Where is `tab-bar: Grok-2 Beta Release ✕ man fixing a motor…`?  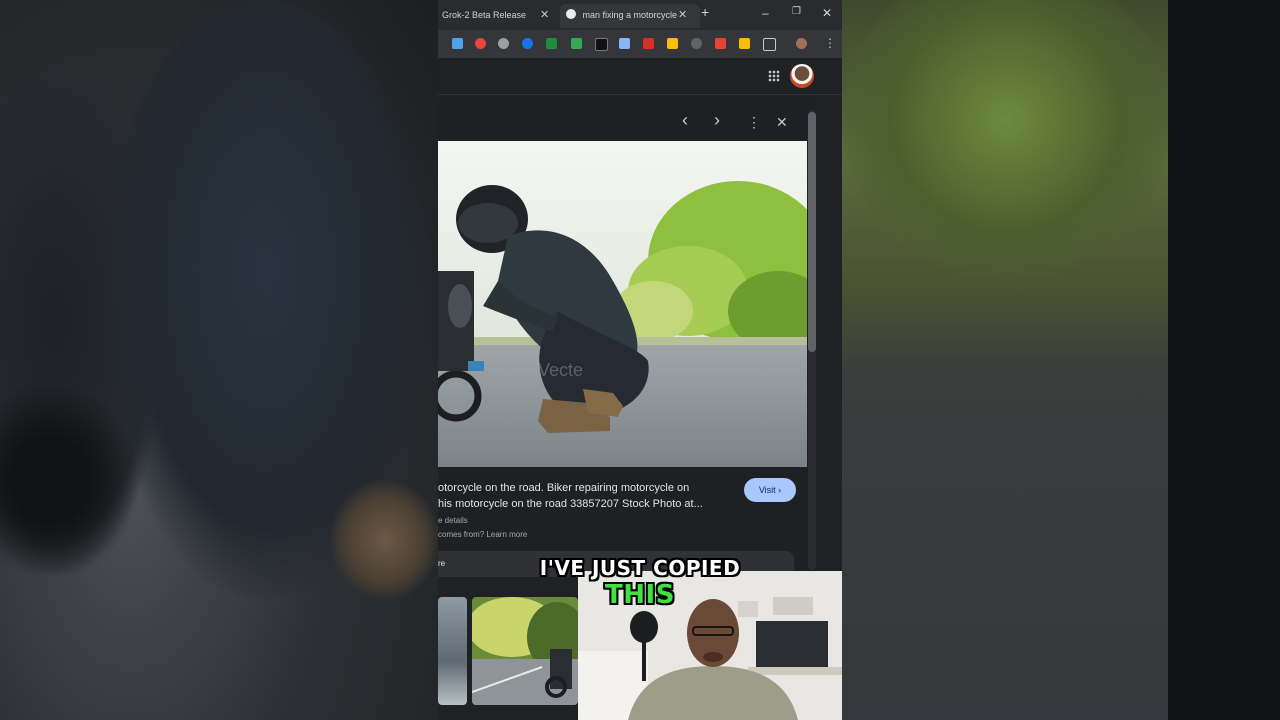 tab-bar: Grok-2 Beta Release ✕ man fixing a motor… is located at coordinates (640, 15).